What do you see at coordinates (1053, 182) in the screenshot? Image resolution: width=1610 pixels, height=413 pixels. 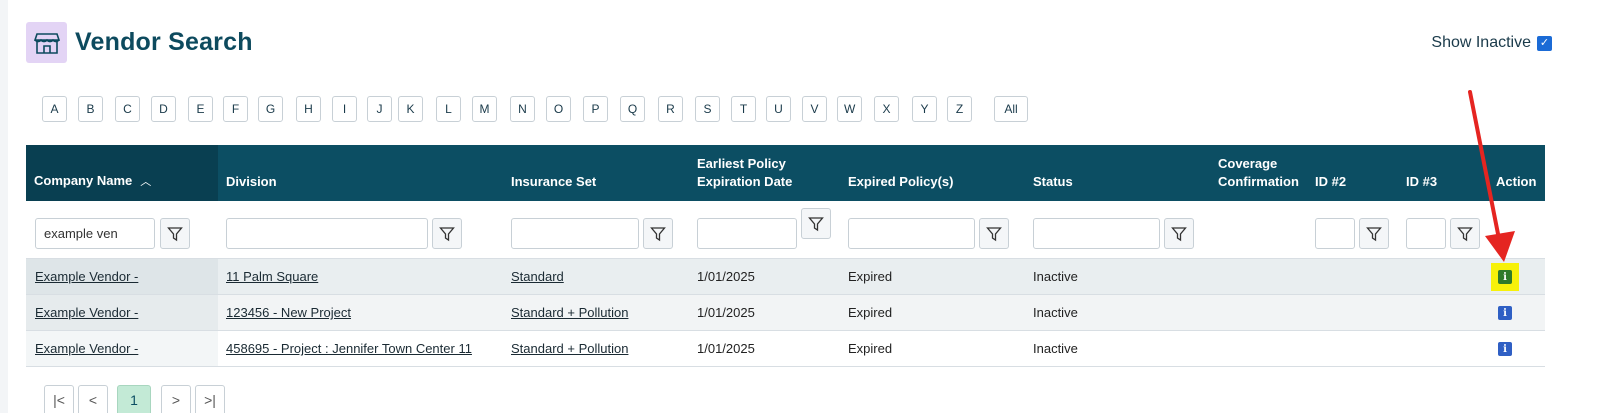 I see `col-status: Status` at bounding box center [1053, 182].